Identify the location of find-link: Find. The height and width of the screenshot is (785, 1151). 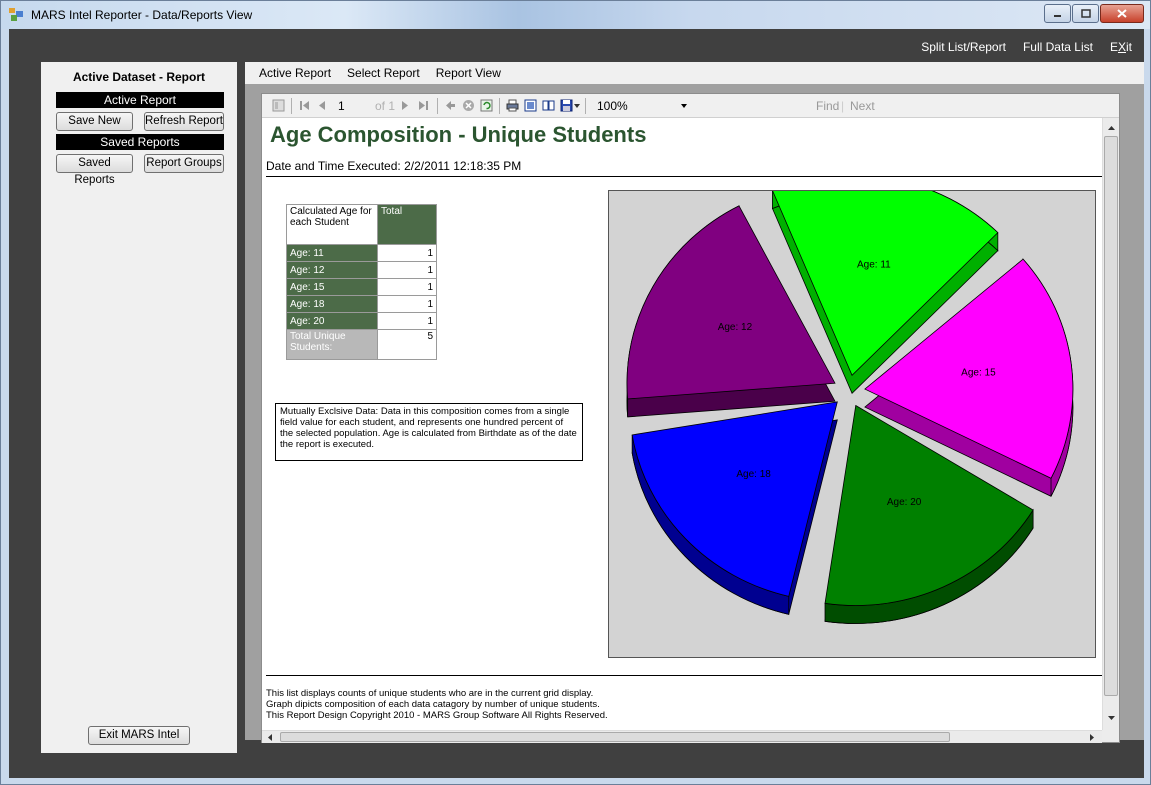
(827, 106).